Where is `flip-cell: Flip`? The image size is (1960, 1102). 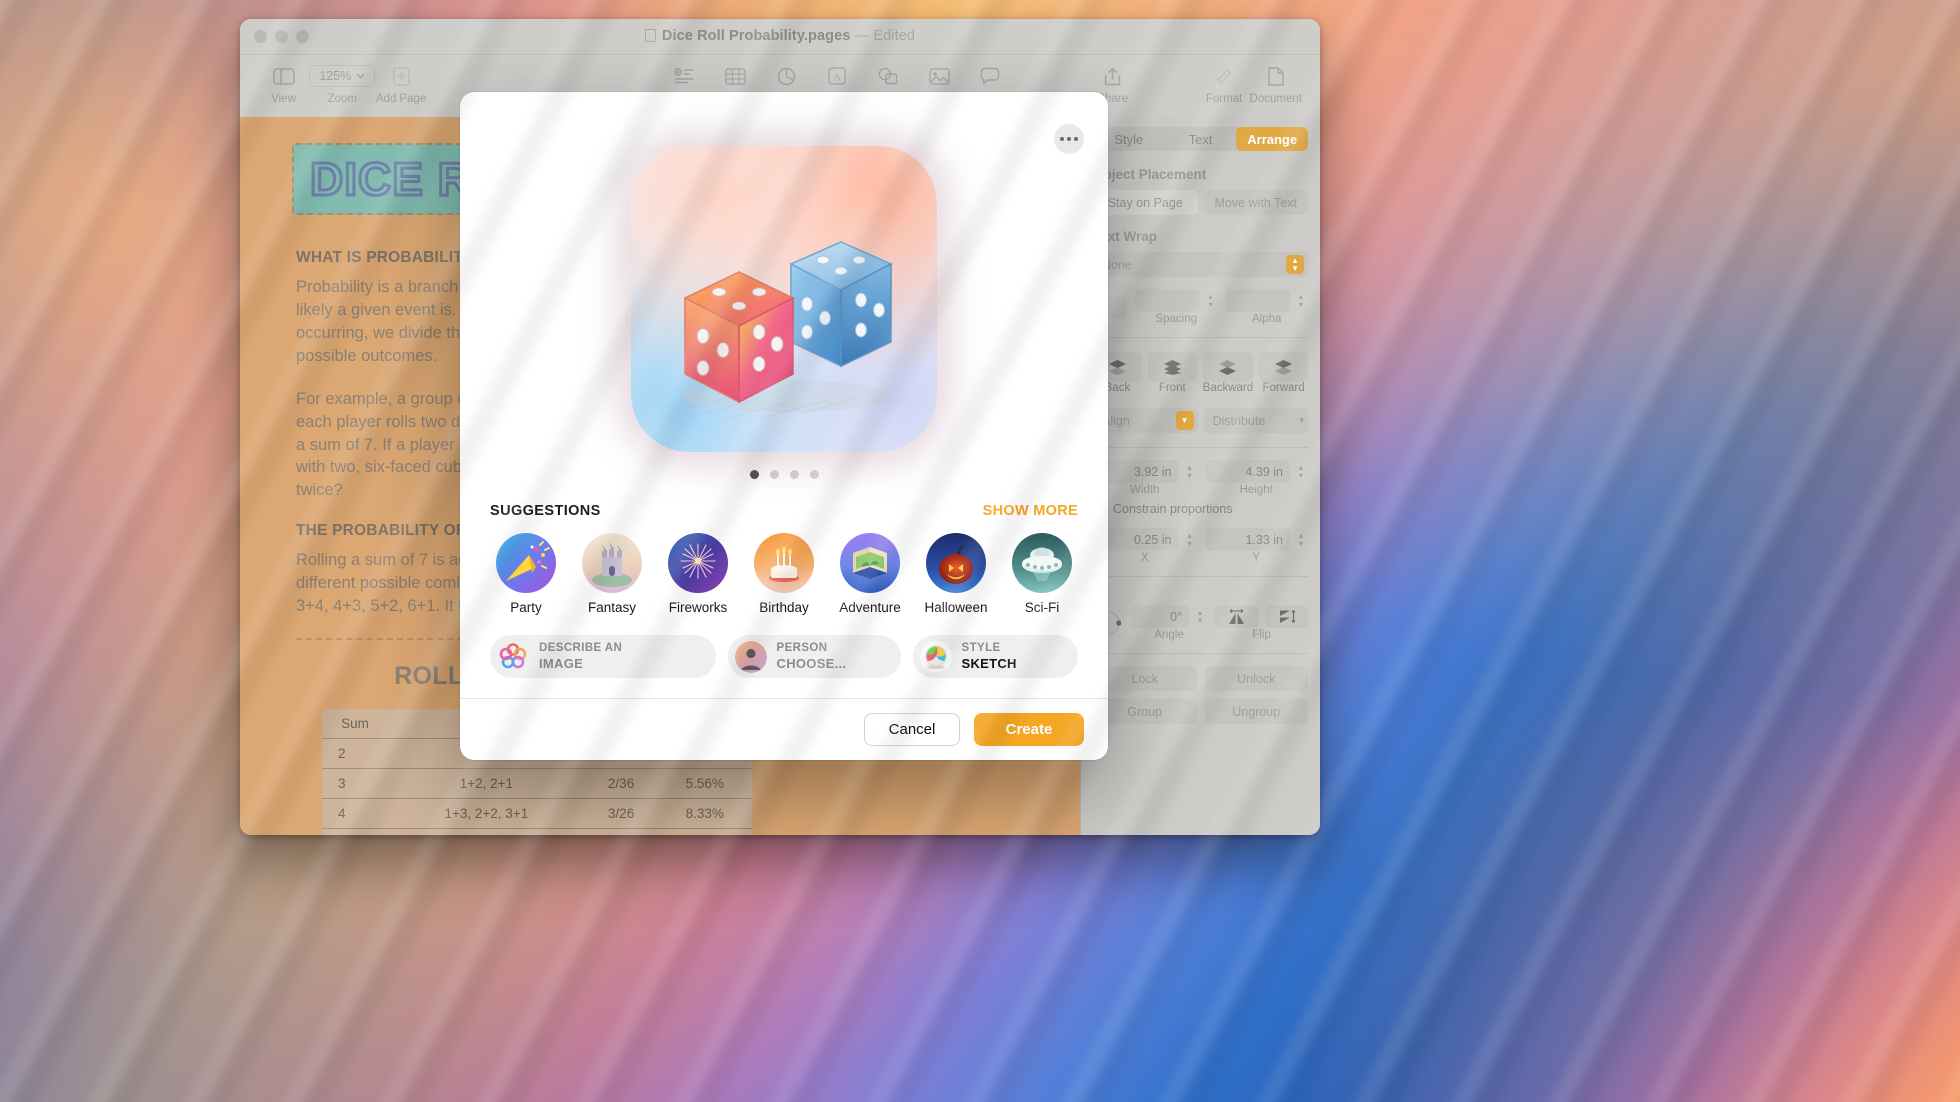 flip-cell: Flip is located at coordinates (1262, 623).